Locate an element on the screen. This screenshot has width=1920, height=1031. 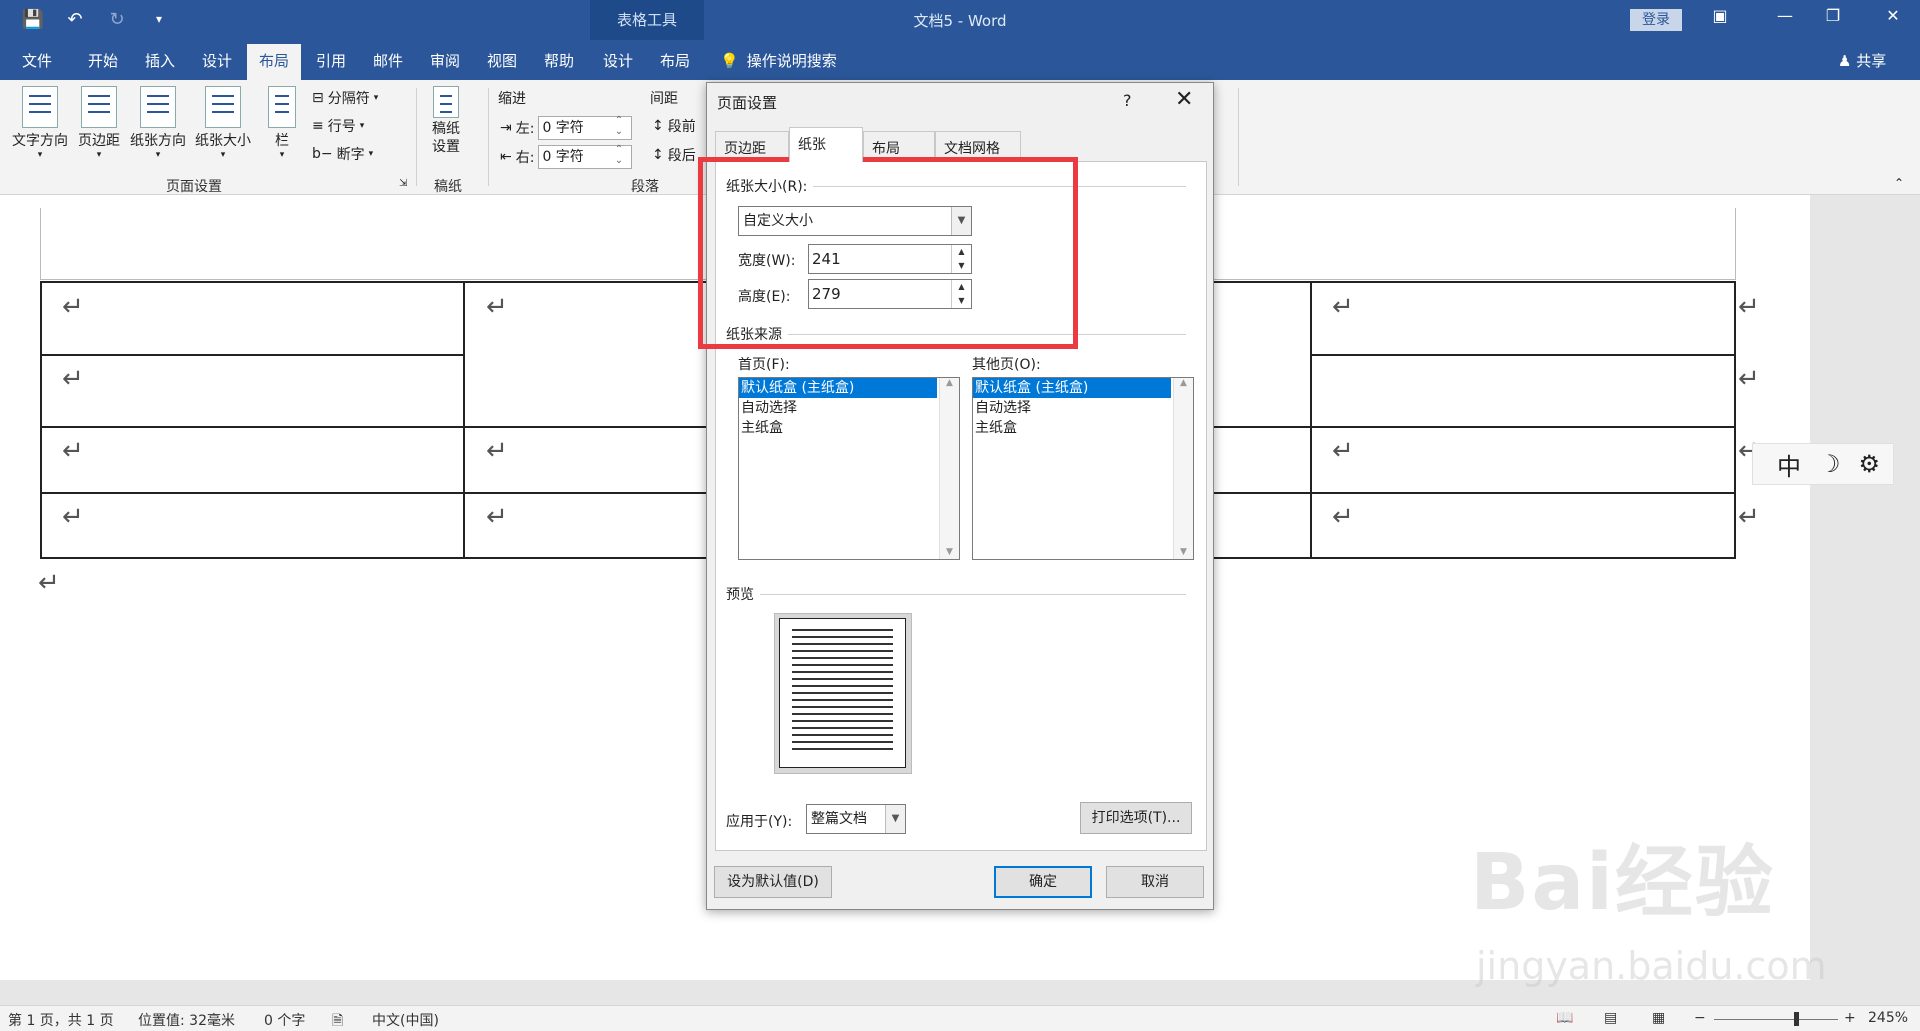
tab-help: 帮助 is located at coordinates (559, 60).